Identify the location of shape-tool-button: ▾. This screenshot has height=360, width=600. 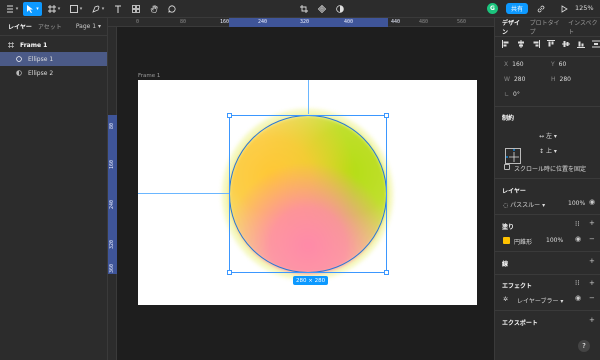
(76, 9).